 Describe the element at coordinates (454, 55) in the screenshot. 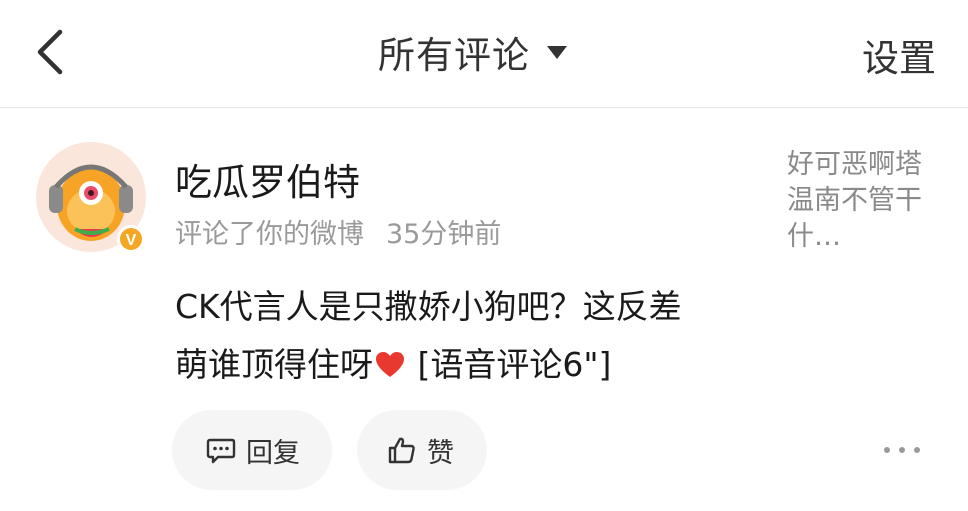

I see `page-title: 所有评论` at that location.